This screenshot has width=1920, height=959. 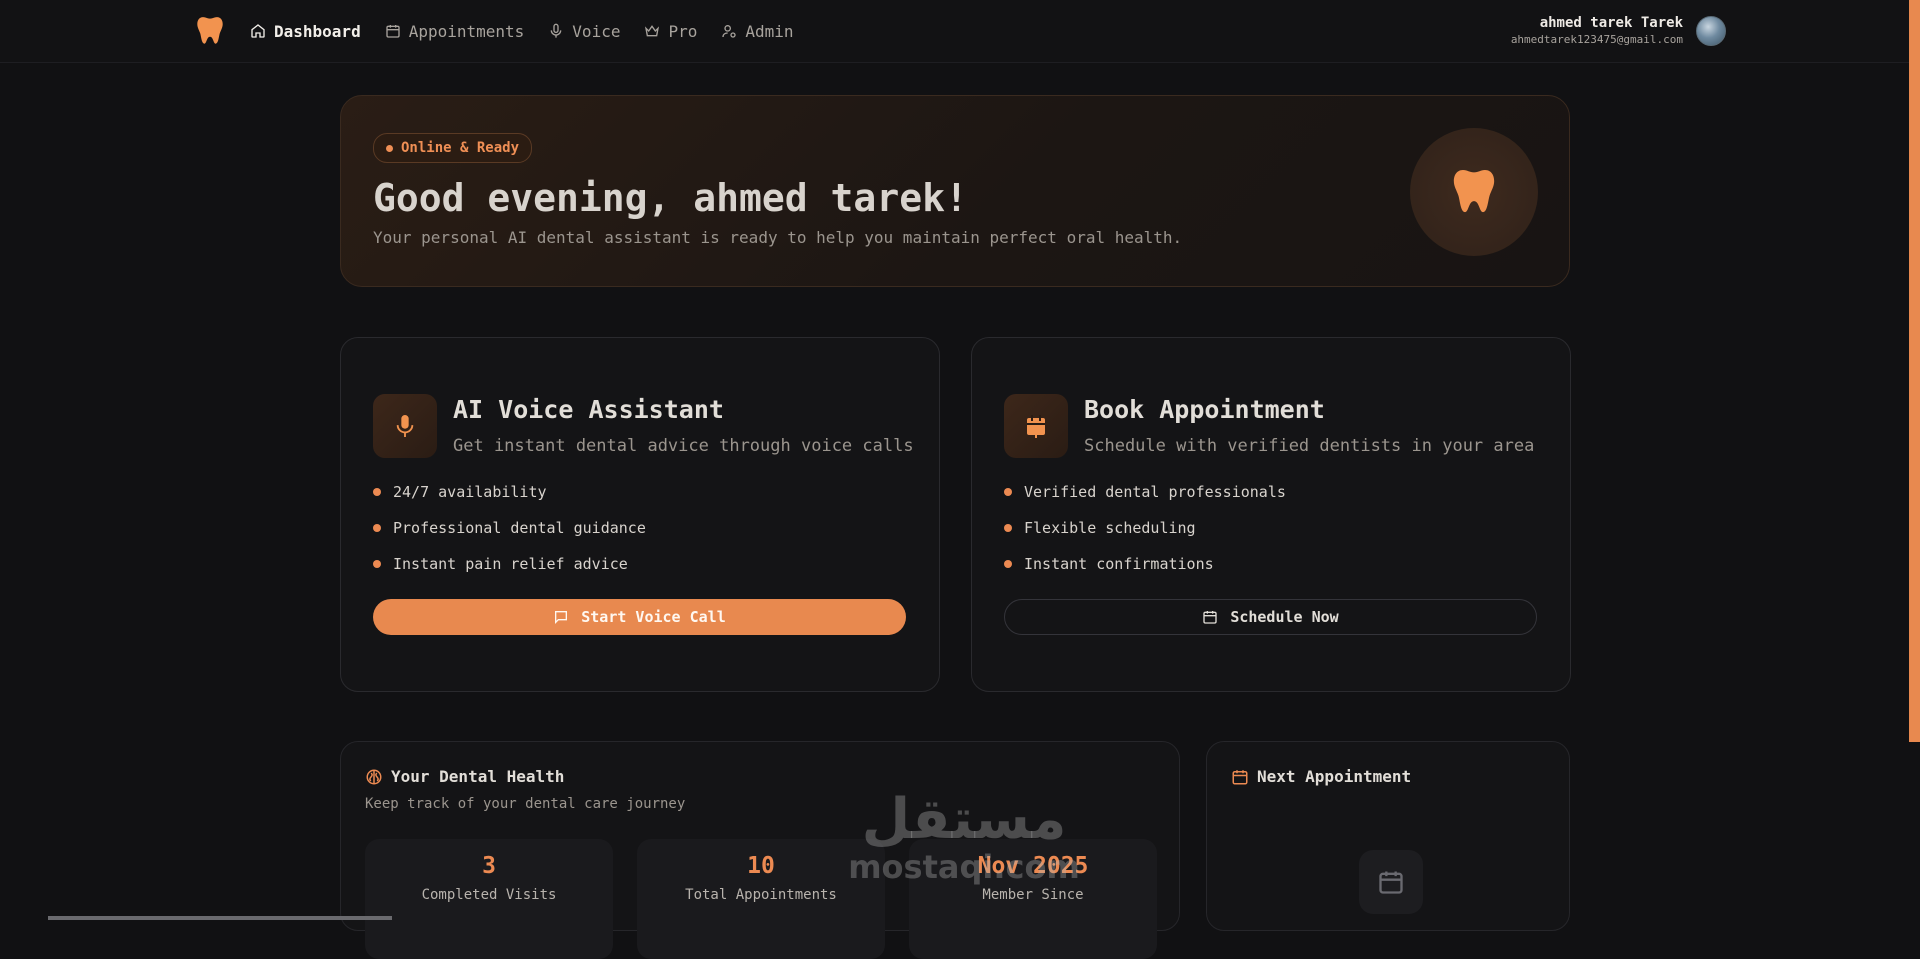 What do you see at coordinates (460, 148) in the screenshot?
I see `status-label: Online & Ready` at bounding box center [460, 148].